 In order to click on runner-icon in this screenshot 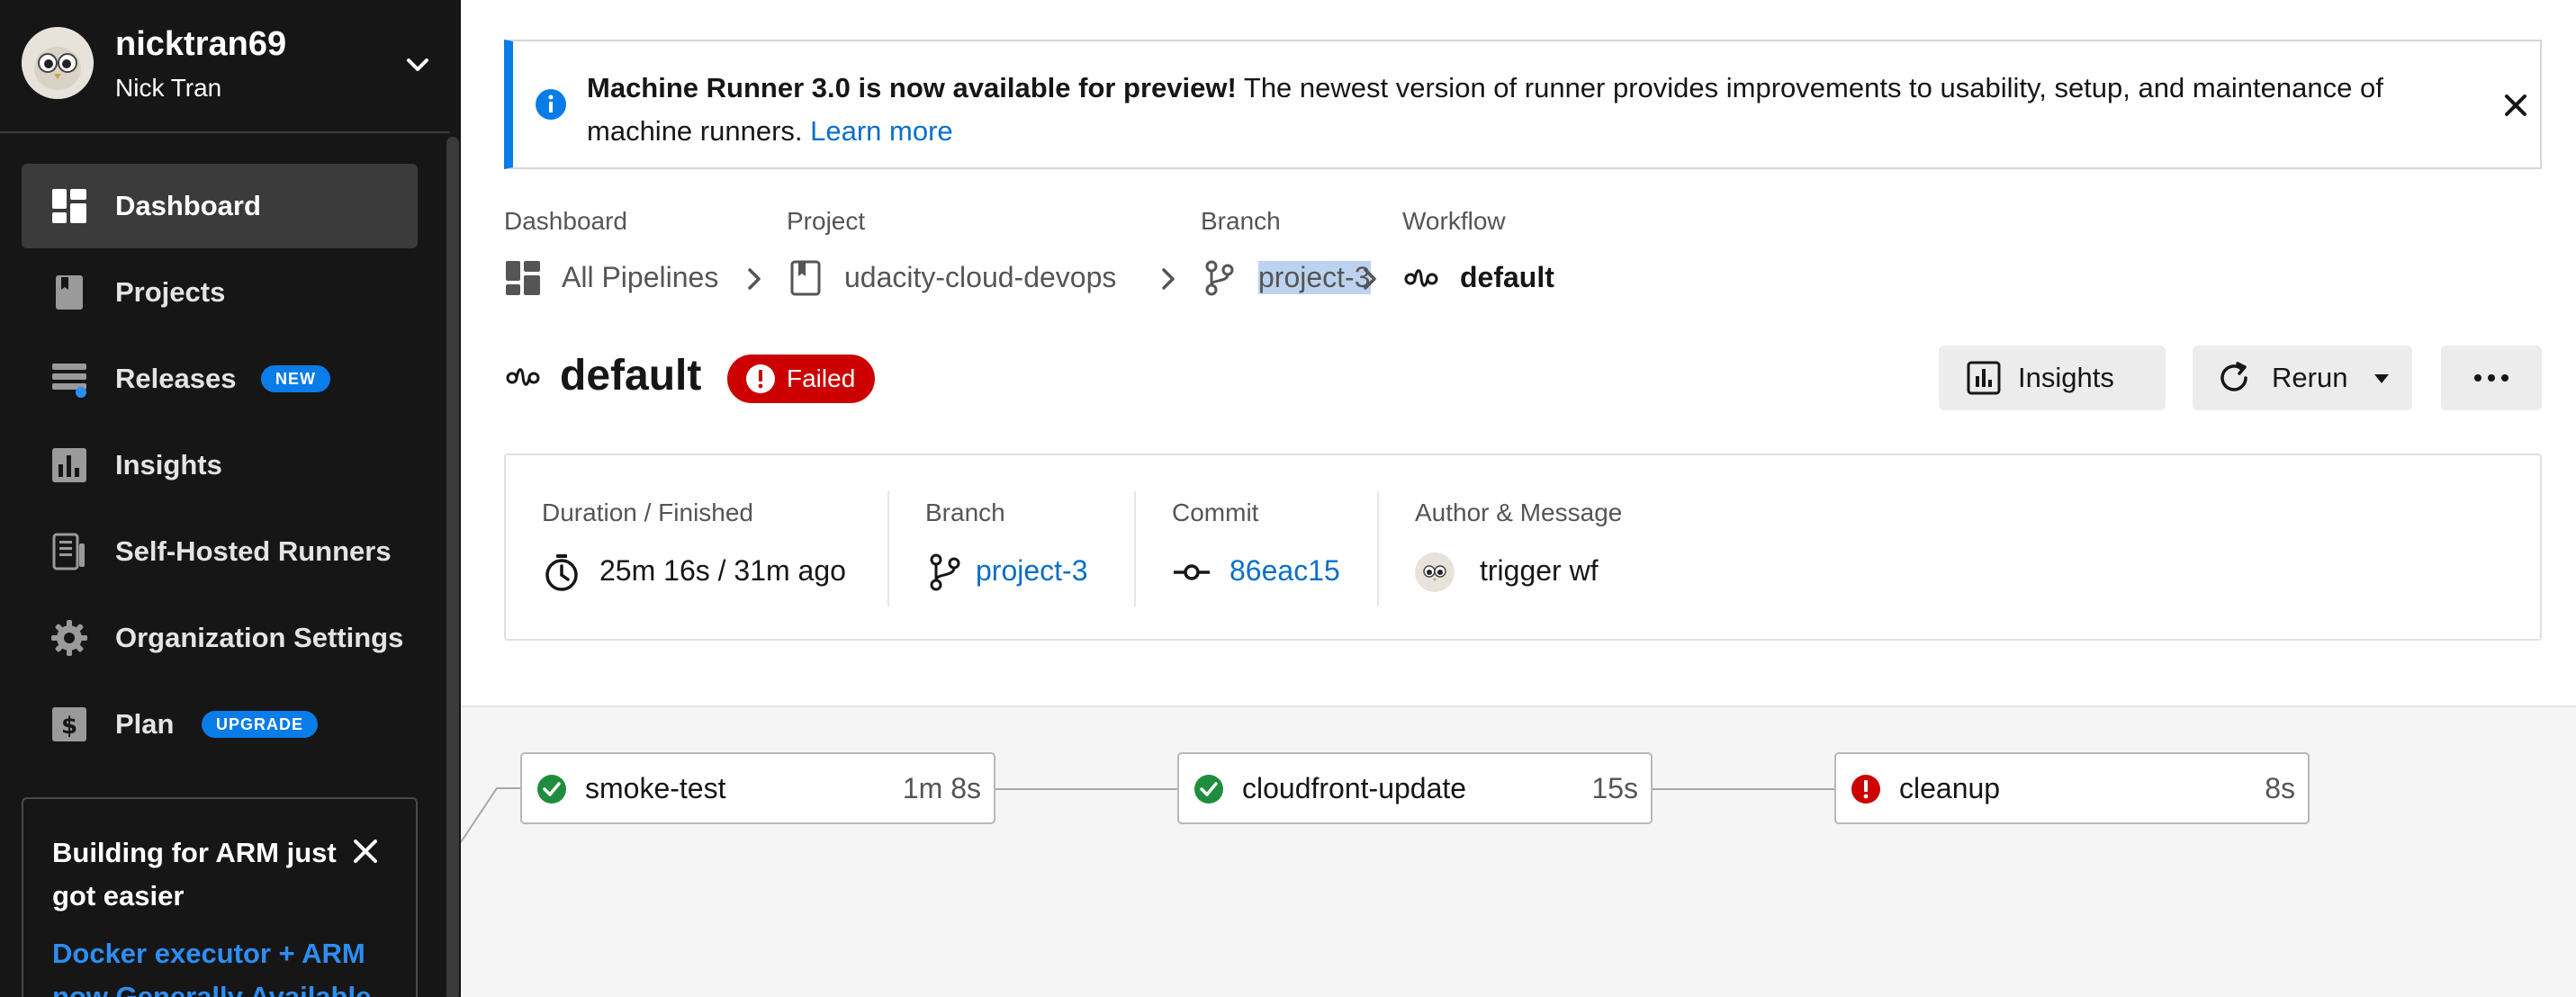, I will do `click(68, 551)`.